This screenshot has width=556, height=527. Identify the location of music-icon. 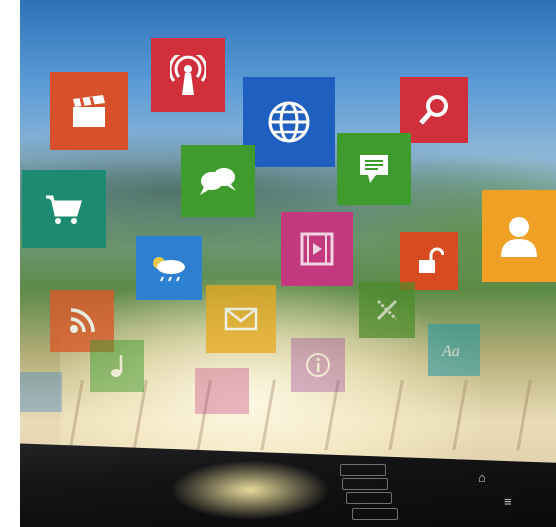
(117, 366).